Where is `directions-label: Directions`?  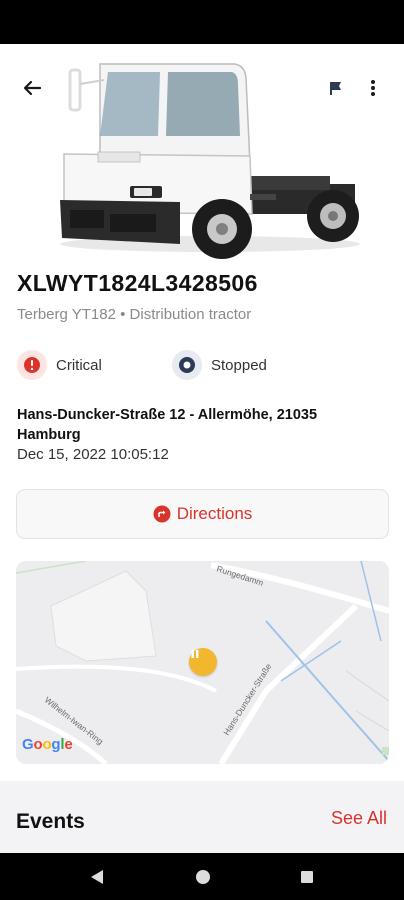 directions-label: Directions is located at coordinates (214, 513).